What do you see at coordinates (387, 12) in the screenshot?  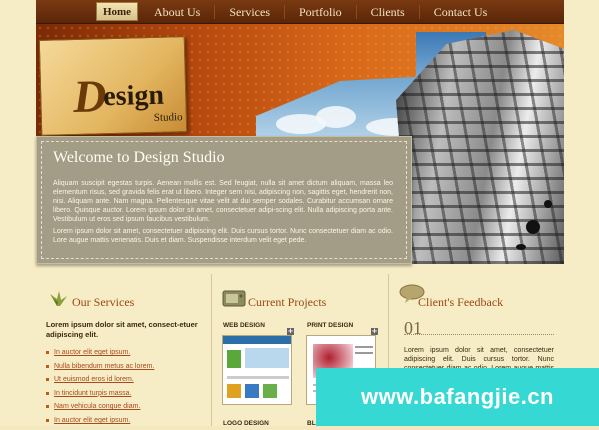 I see `nav-clients: Clients` at bounding box center [387, 12].